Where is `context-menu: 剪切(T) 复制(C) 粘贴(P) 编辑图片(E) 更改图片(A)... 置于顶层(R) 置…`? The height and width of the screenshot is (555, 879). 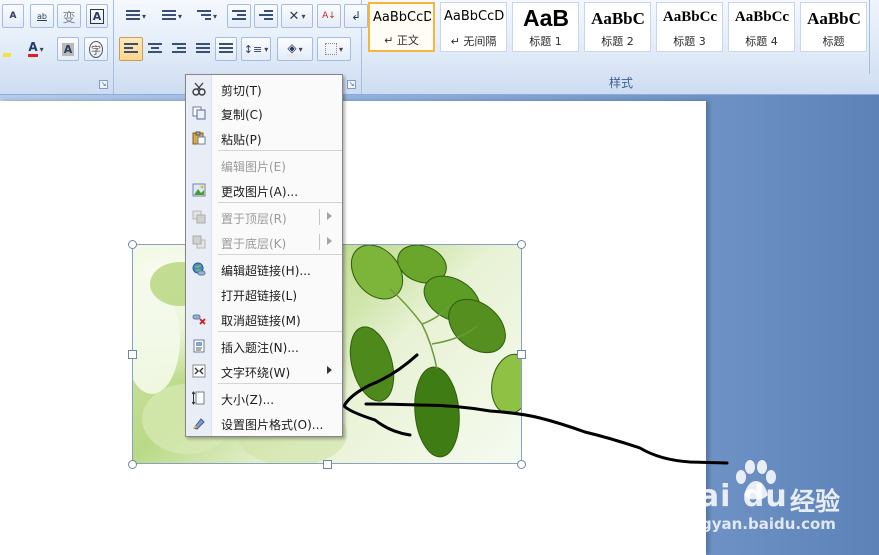
context-menu: 剪切(T) 复制(C) 粘贴(P) 编辑图片(E) 更改图片(A)... 置于顶层(R) 置… is located at coordinates (264, 255).